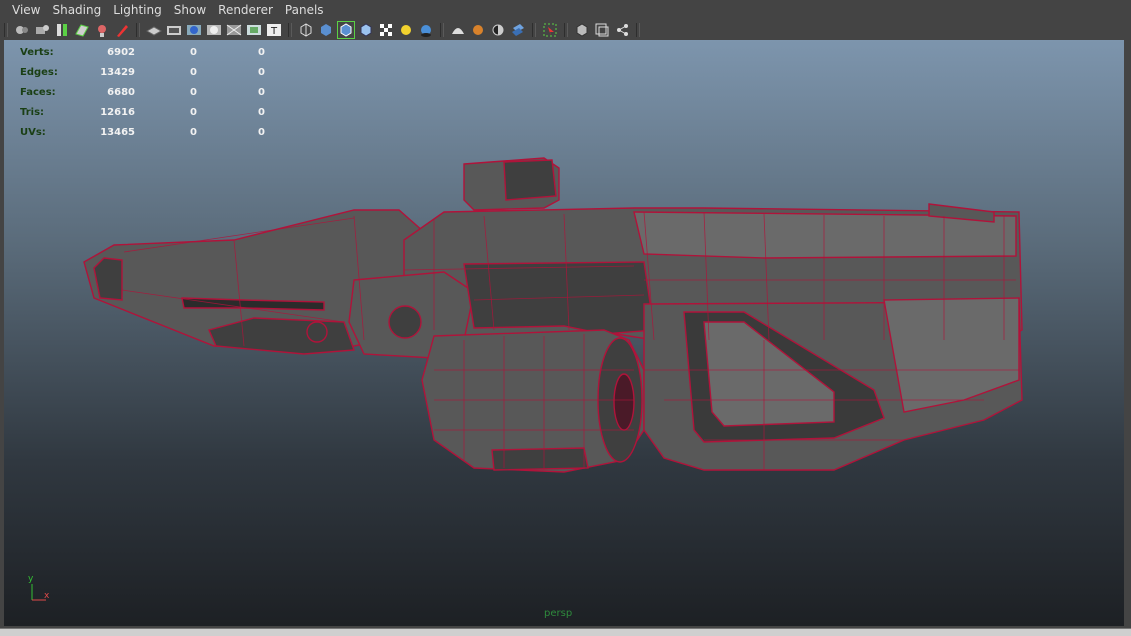 Image resolution: width=1131 pixels, height=636 pixels. What do you see at coordinates (121, 92) in the screenshot?
I see `hud-value: 6680` at bounding box center [121, 92].